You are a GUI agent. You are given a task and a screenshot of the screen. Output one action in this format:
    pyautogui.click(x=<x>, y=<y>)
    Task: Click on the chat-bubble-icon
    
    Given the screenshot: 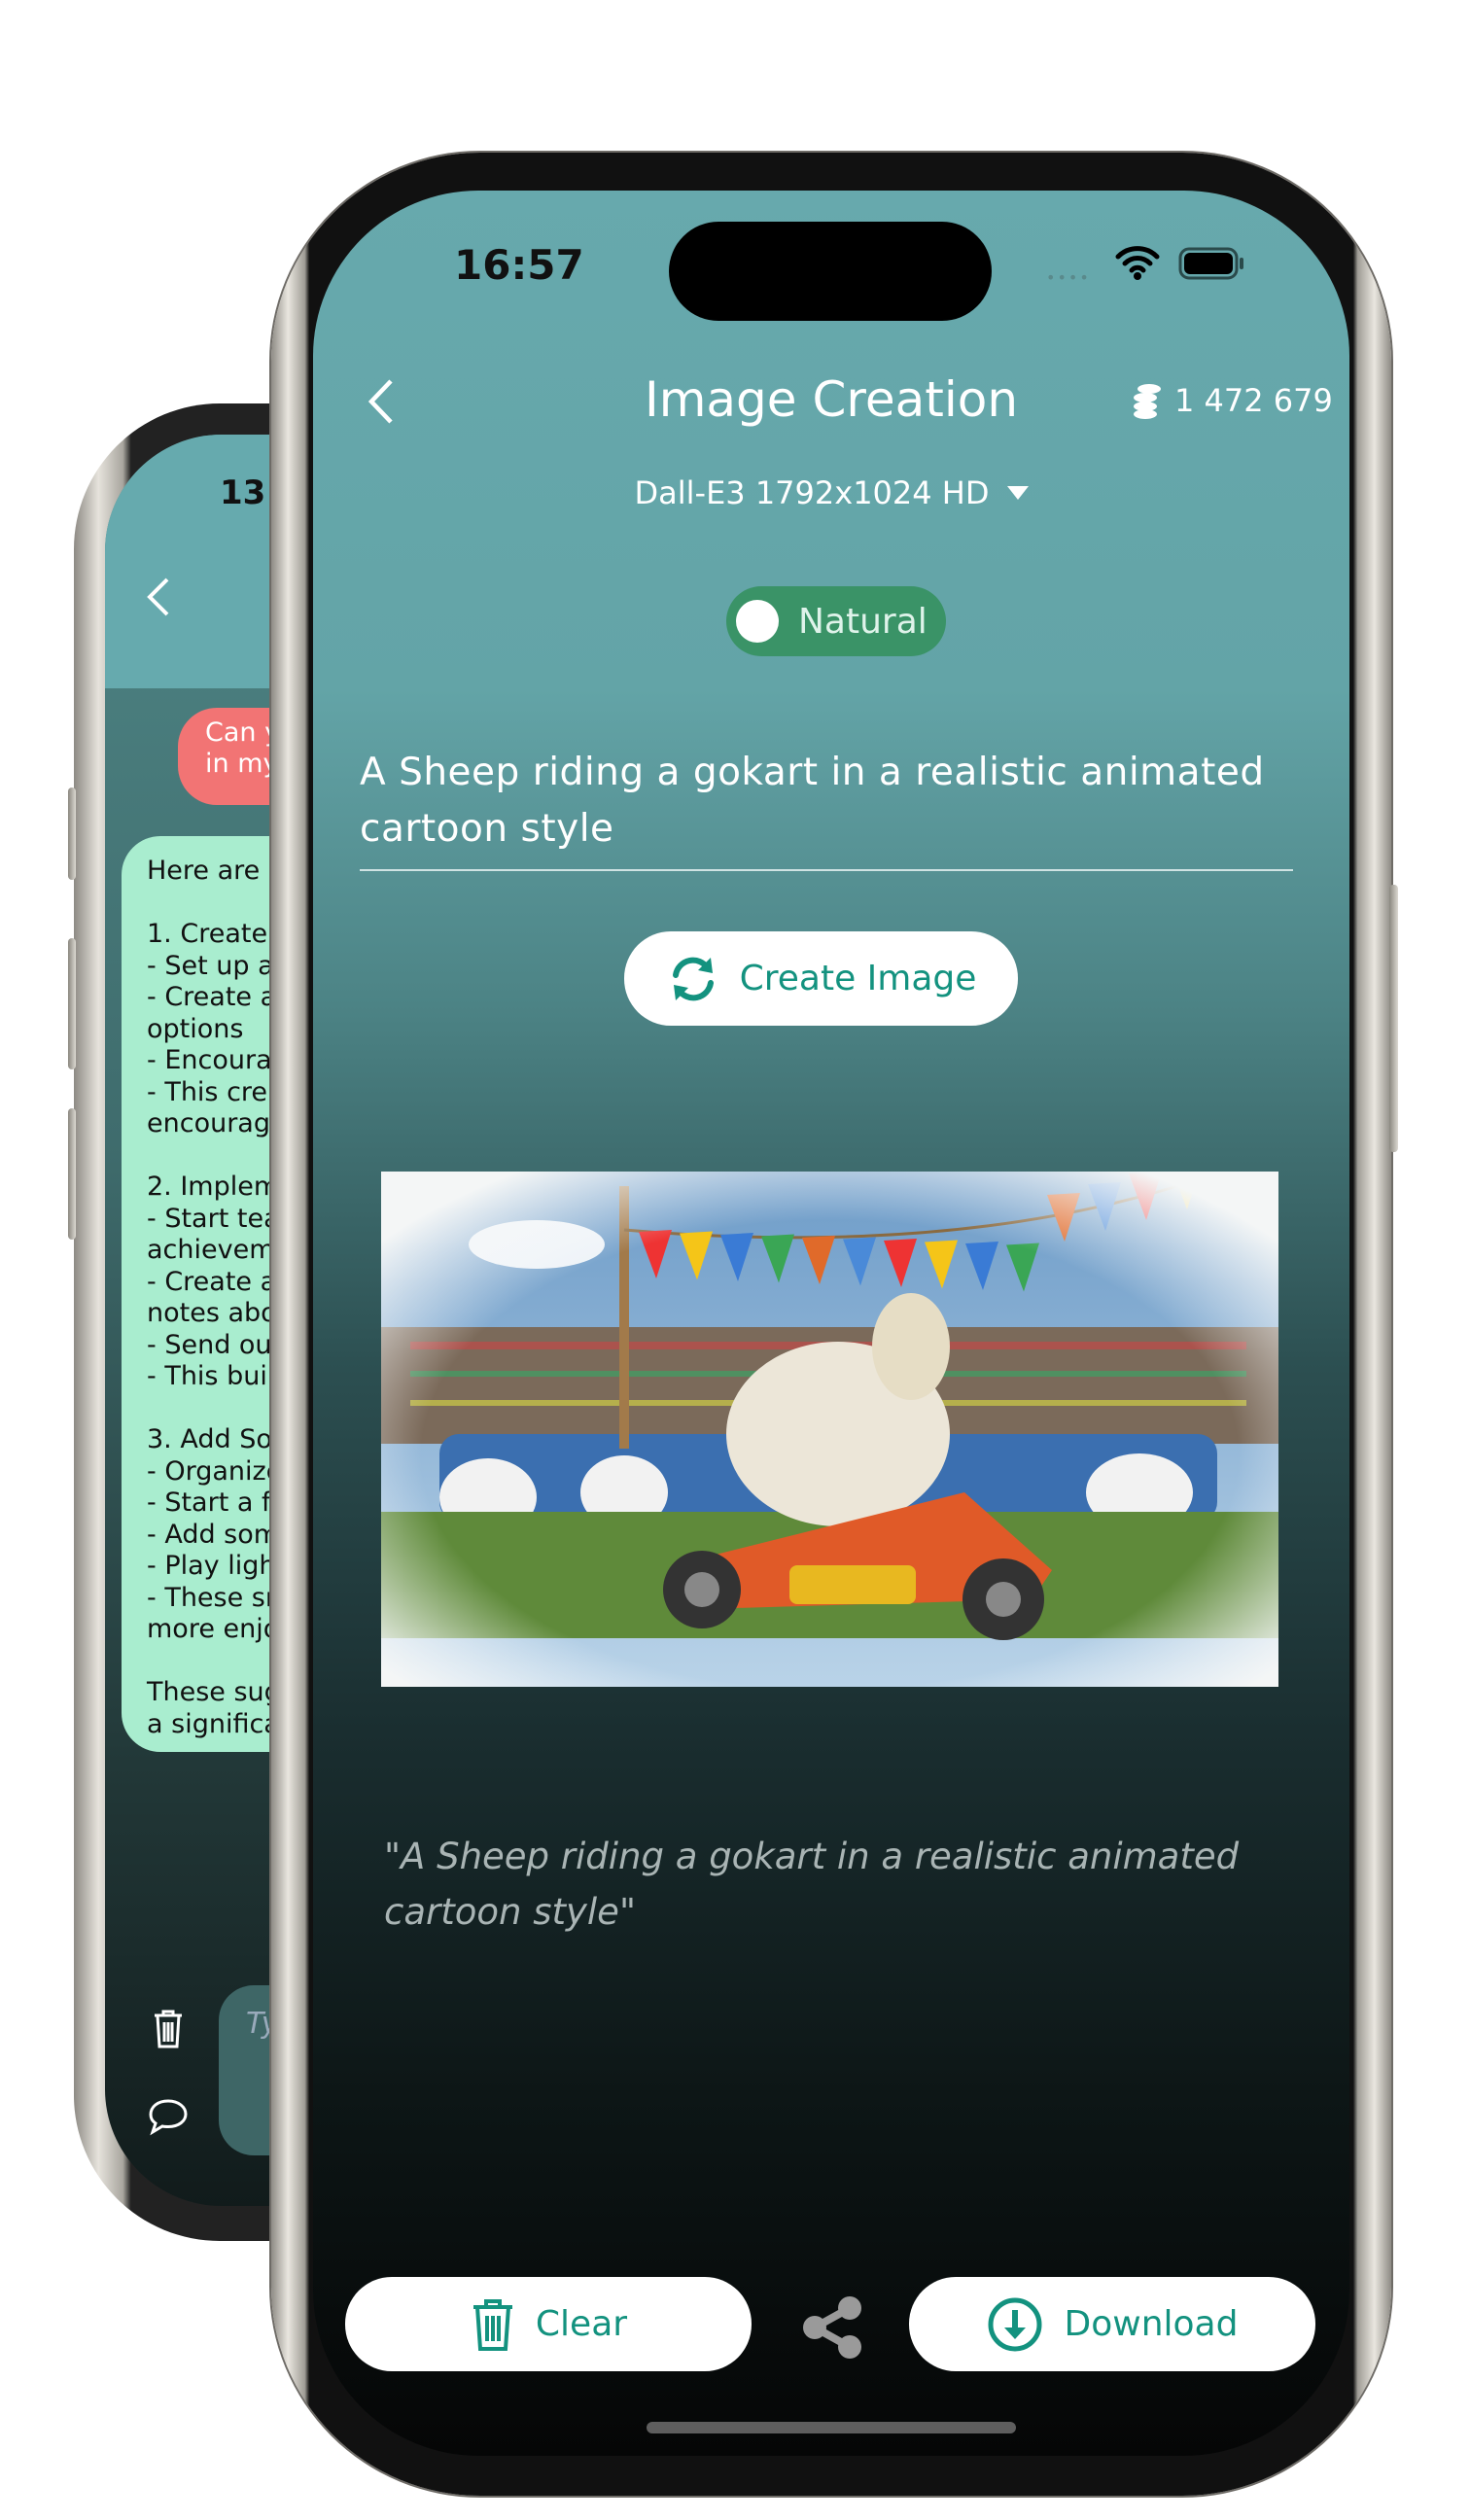 What is the action you would take?
    pyautogui.click(x=168, y=2116)
    